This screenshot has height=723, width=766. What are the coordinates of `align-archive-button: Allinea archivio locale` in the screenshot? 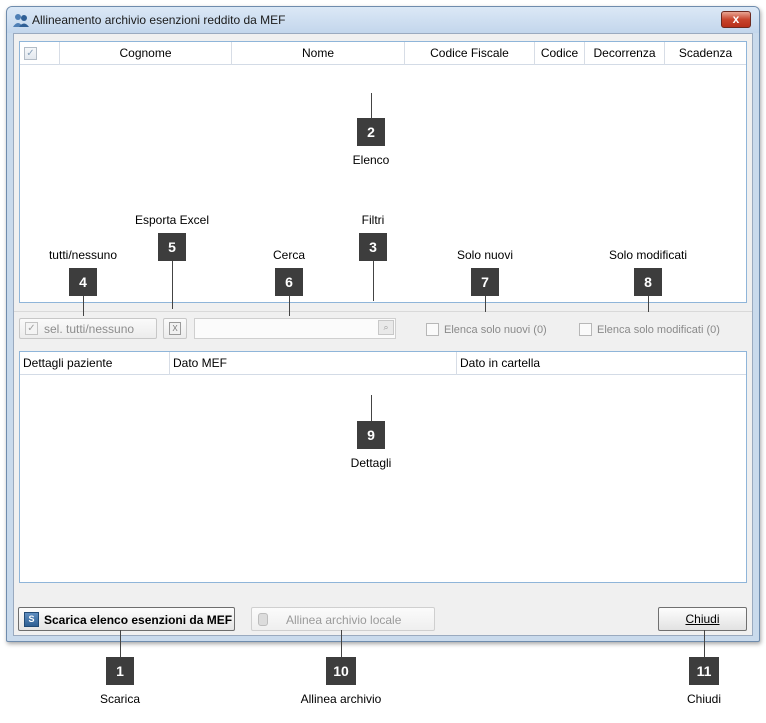 It's located at (343, 619).